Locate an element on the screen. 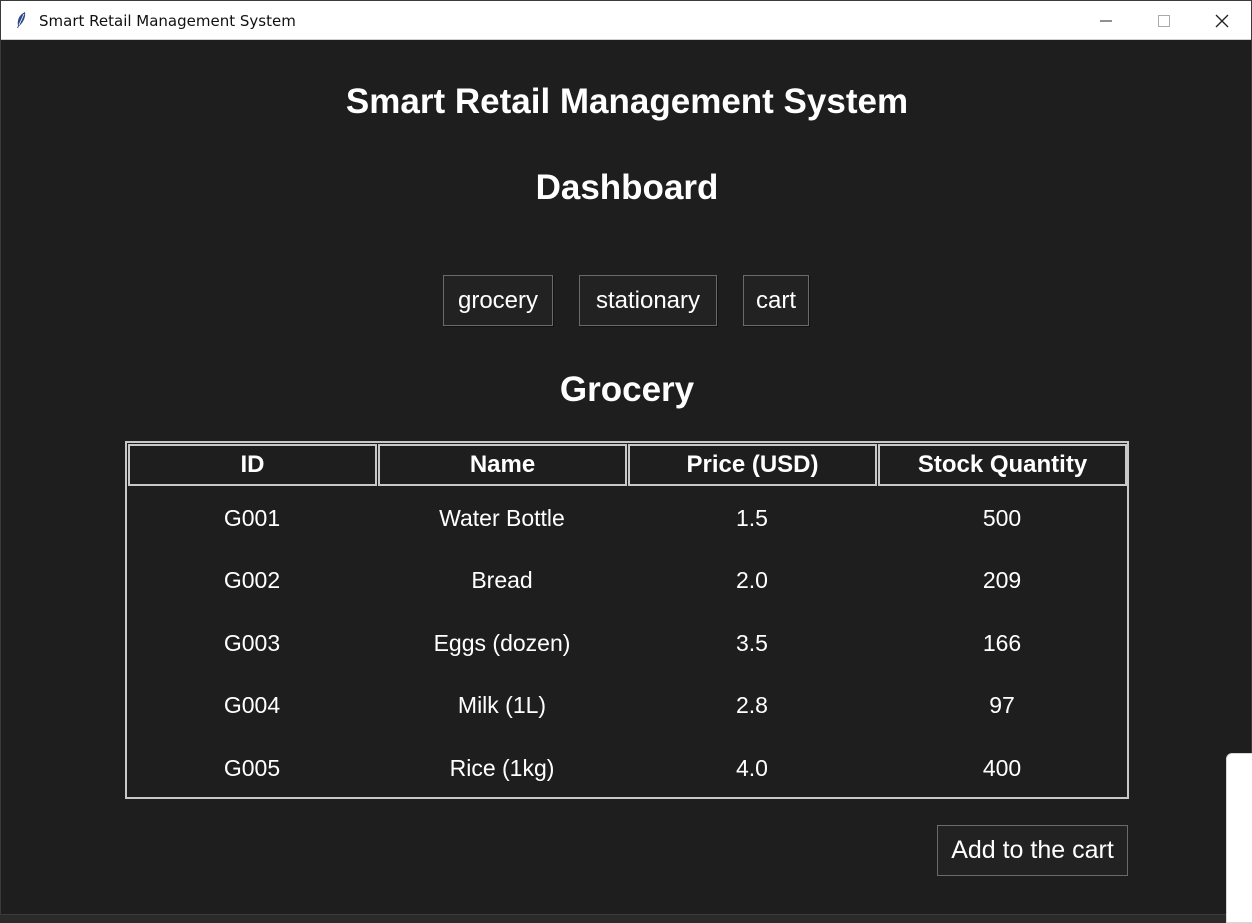 The image size is (1252, 923). cell-id: G004 is located at coordinates (252, 704).